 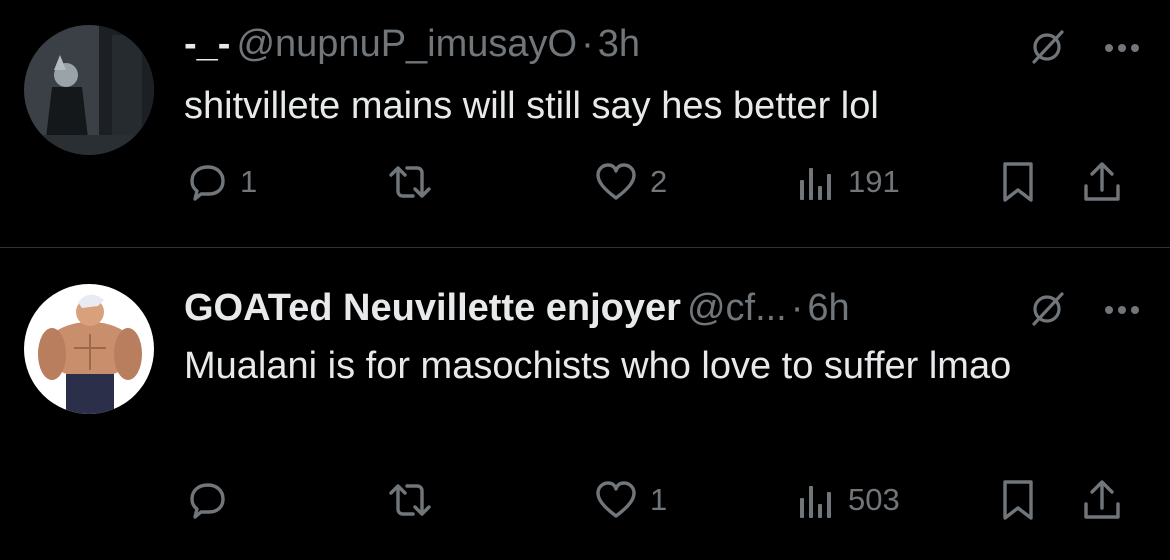 I want to click on views-button: 191, so click(x=848, y=182).